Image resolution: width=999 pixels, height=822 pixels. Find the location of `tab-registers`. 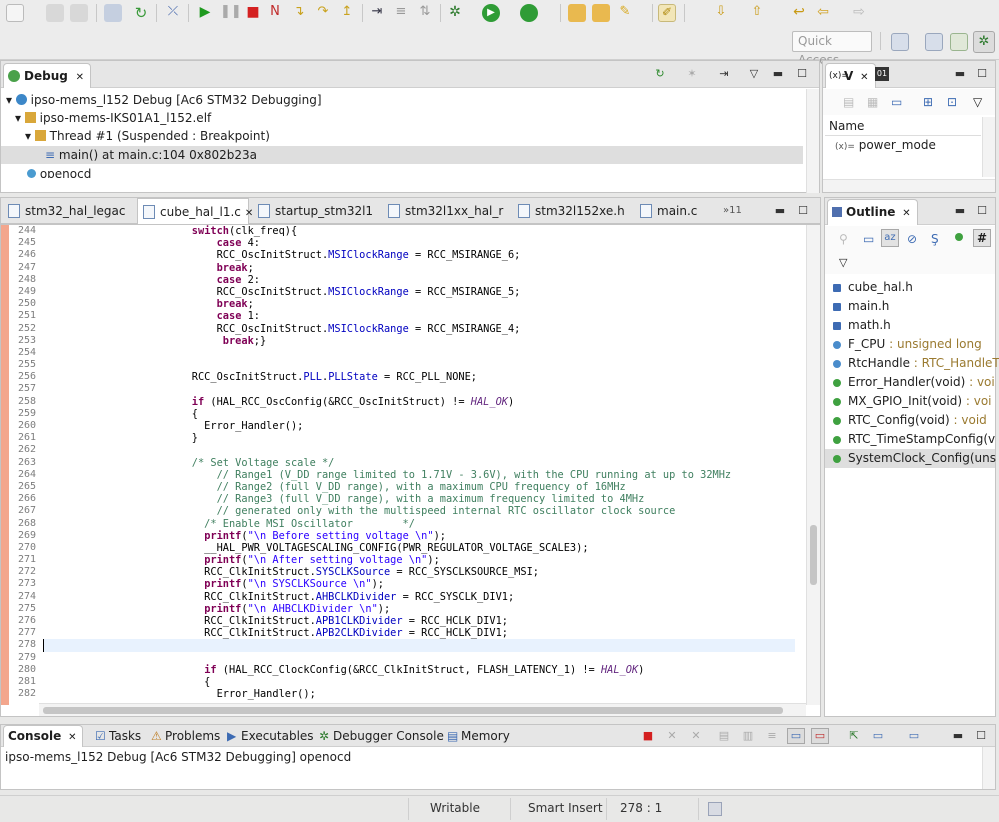

tab-registers is located at coordinates (893, 74).